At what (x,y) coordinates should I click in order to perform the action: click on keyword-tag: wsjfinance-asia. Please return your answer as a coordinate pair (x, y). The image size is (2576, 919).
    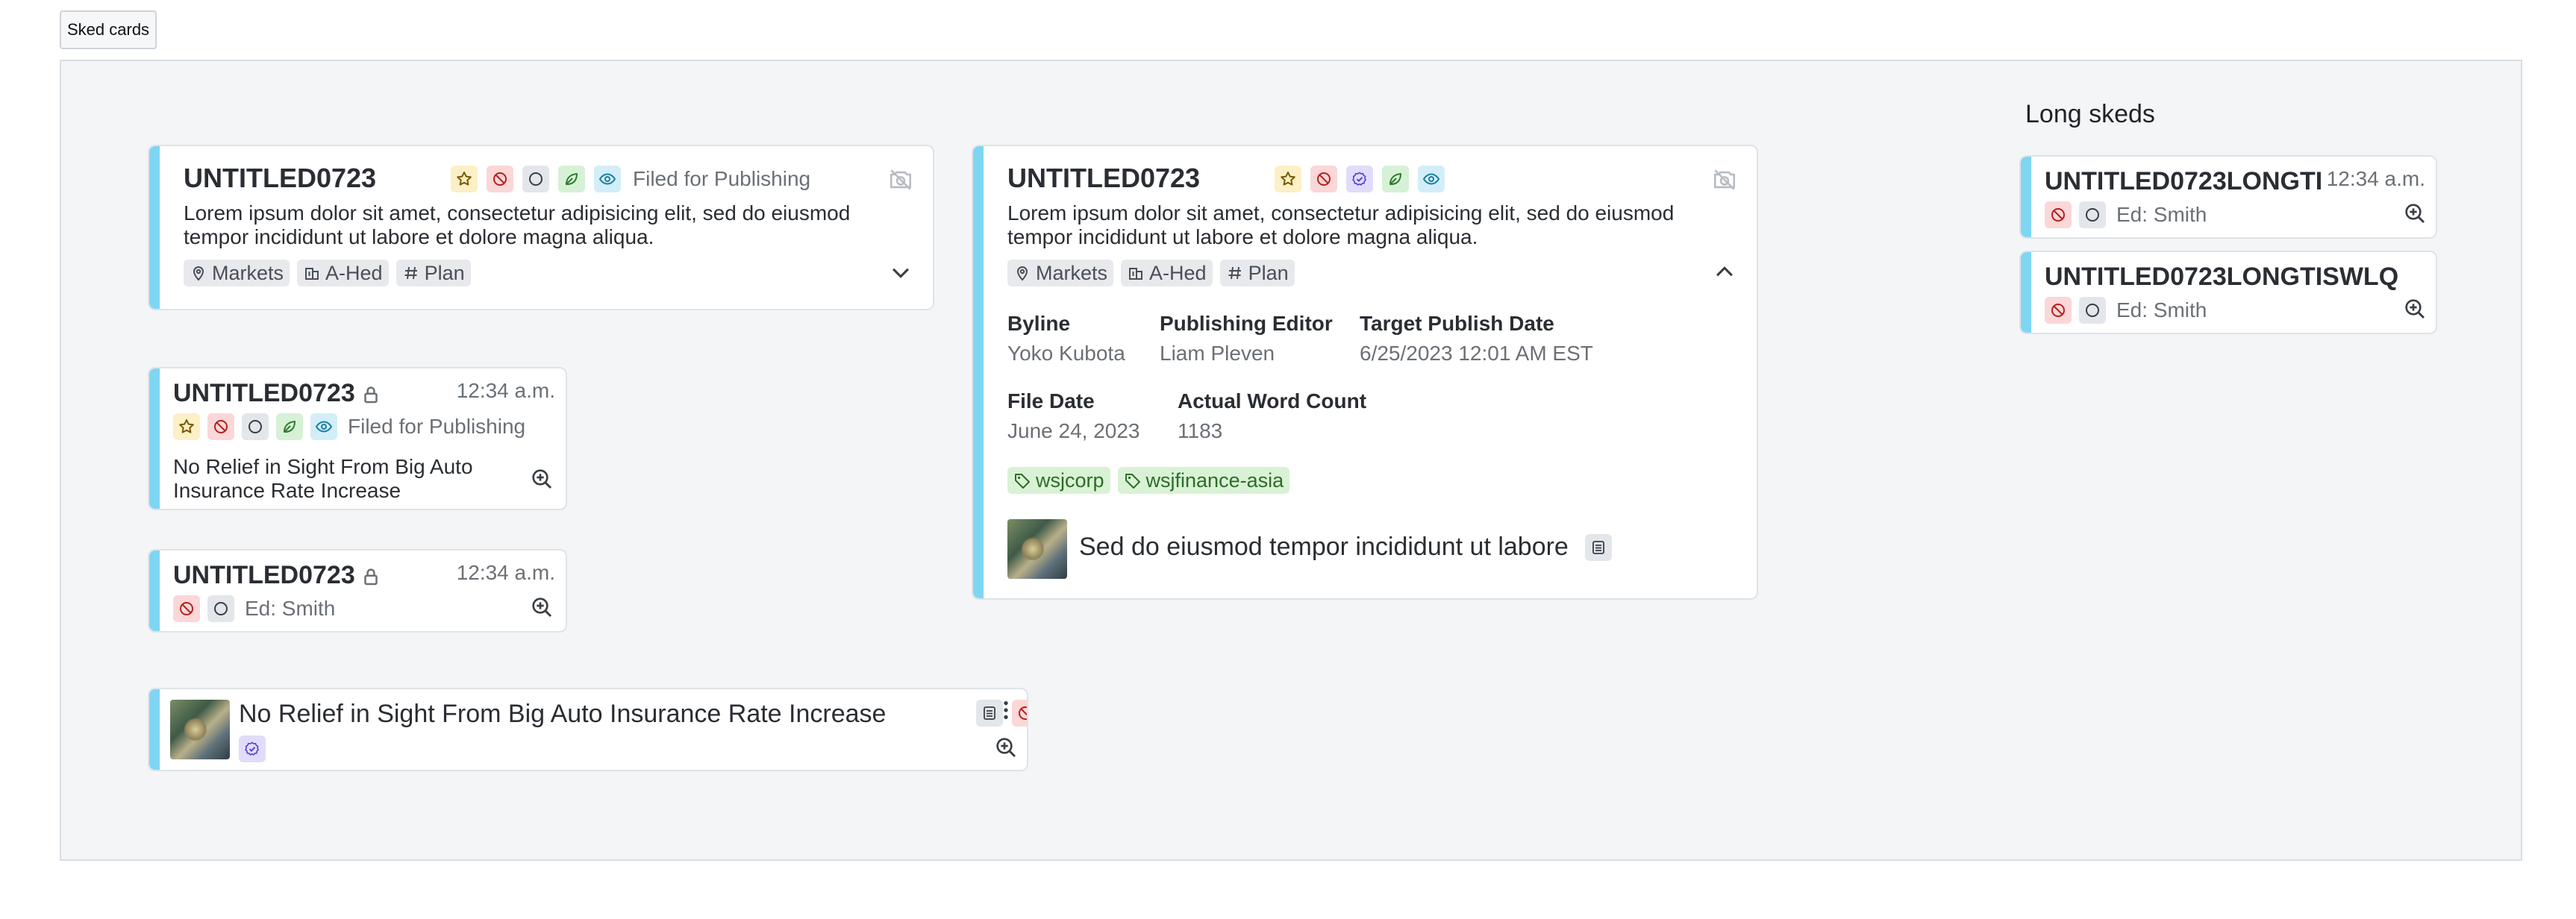
    Looking at the image, I should click on (1203, 480).